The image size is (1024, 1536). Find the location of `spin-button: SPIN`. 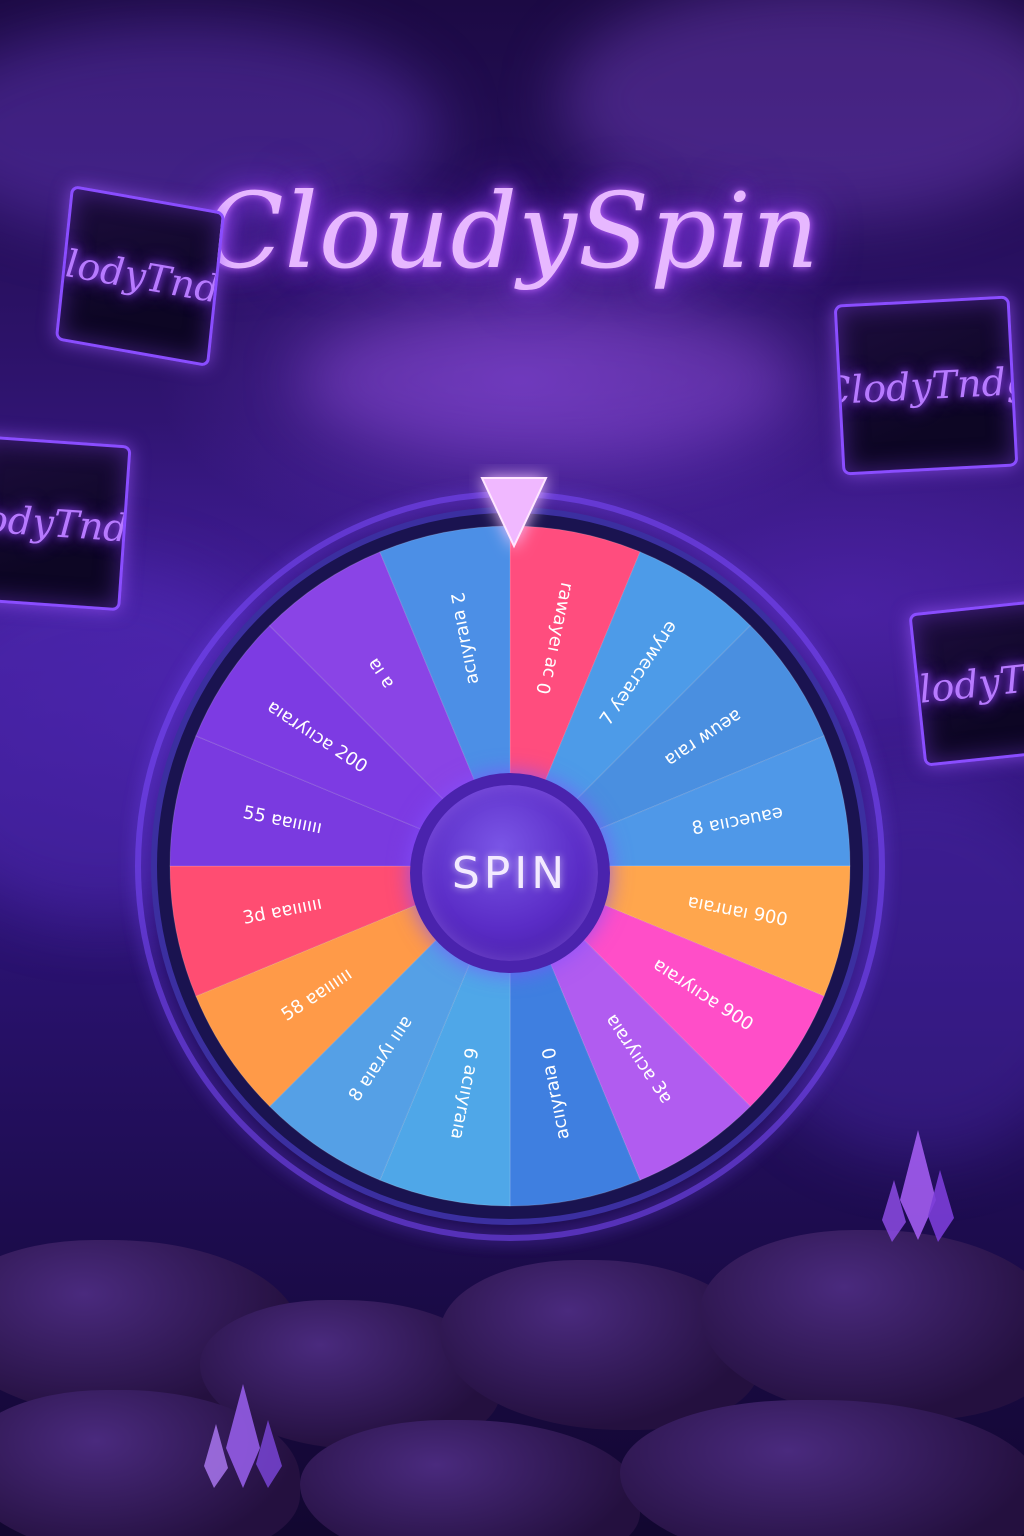

spin-button: SPIN is located at coordinates (510, 873).